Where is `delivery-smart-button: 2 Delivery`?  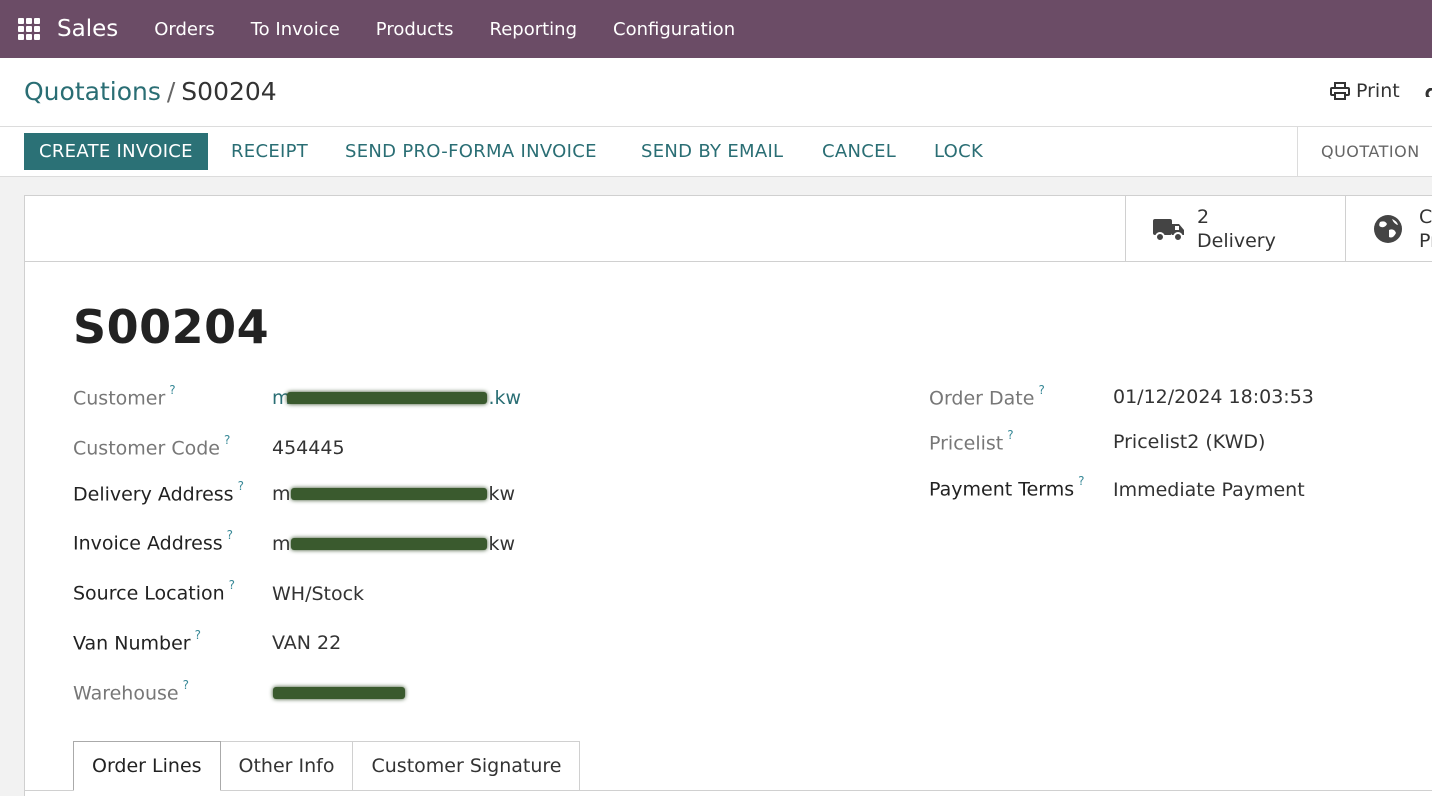
delivery-smart-button: 2 Delivery is located at coordinates (1235, 229).